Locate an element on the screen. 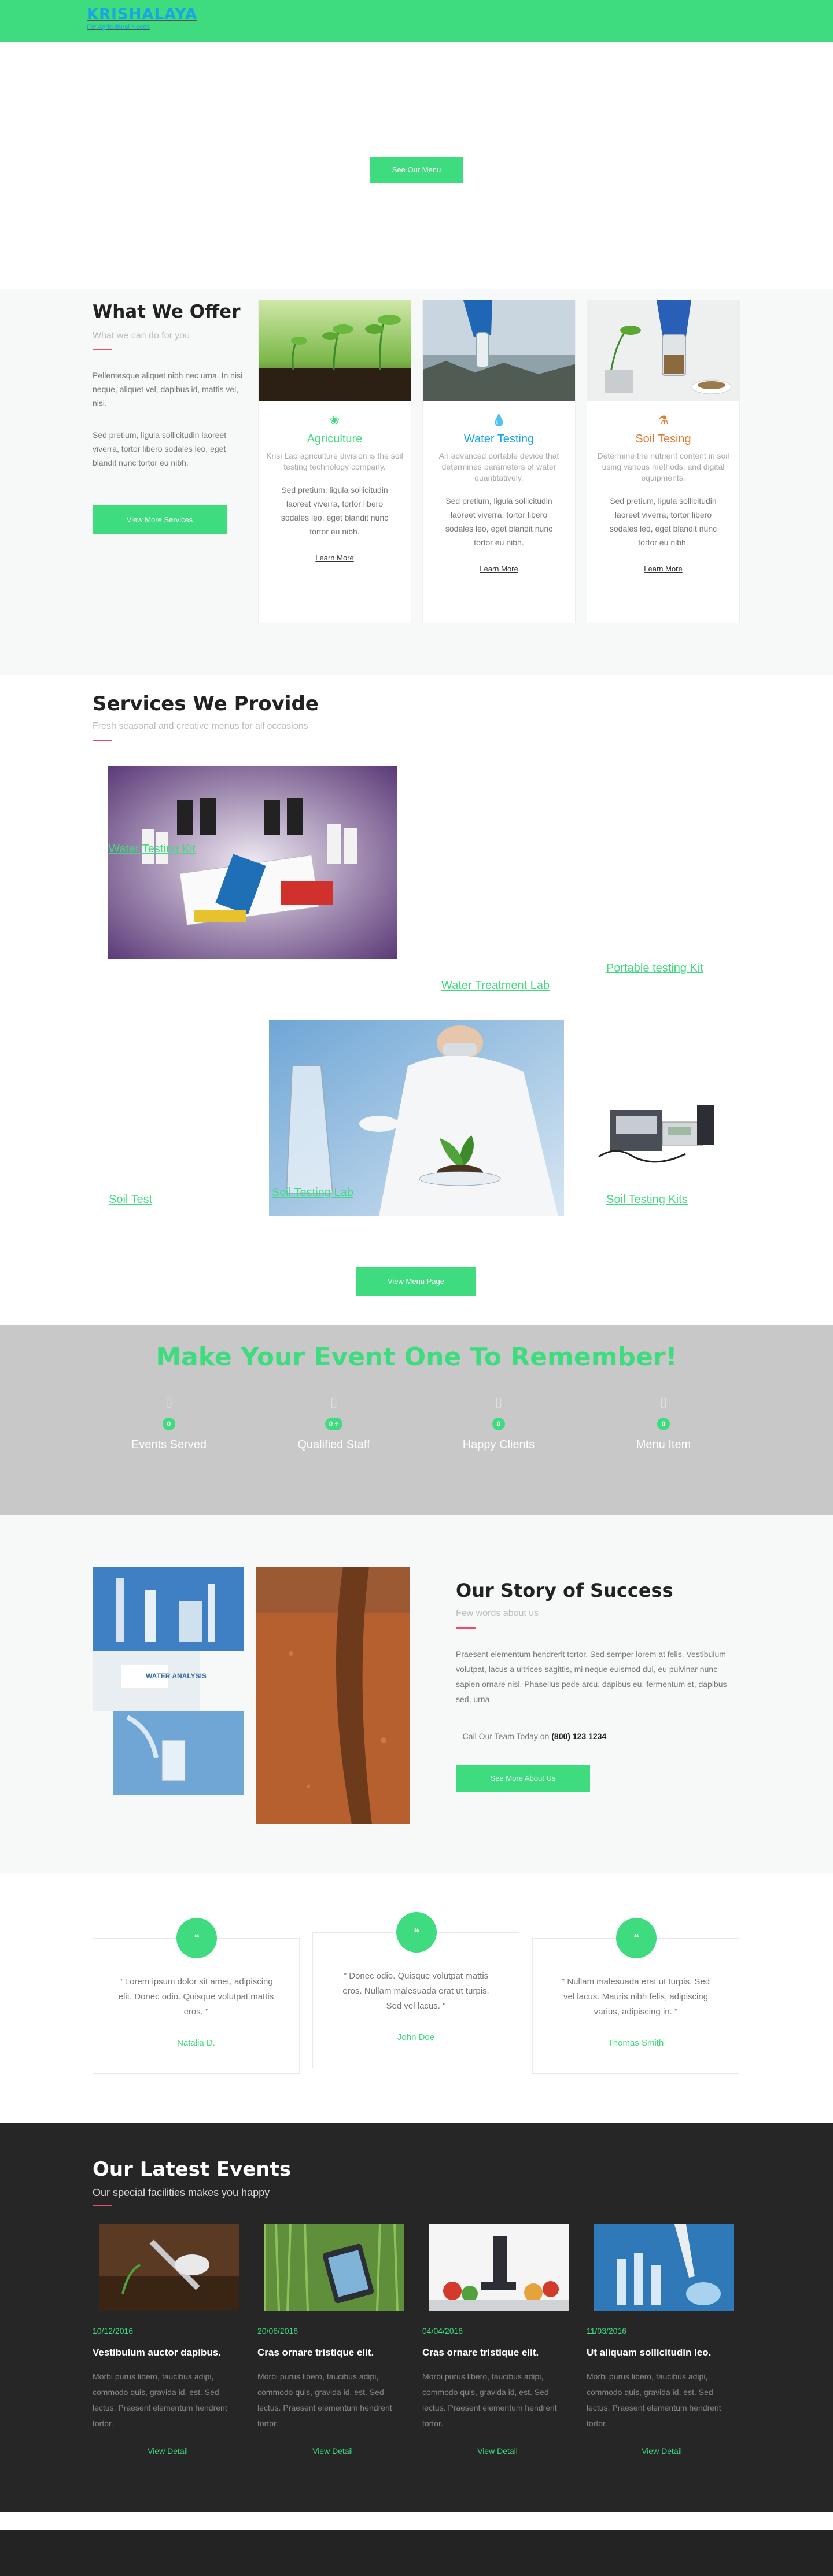 The height and width of the screenshot is (2576, 833). event-title: Cras ornare tristique elit. is located at coordinates (316, 2352).